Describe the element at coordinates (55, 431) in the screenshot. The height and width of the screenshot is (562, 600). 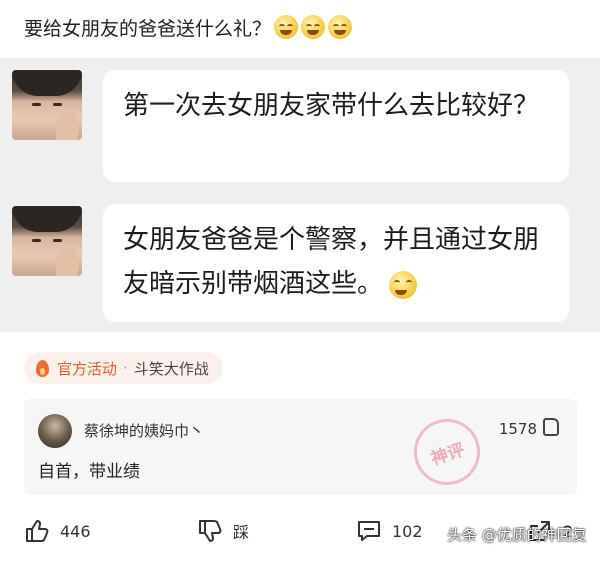
I see `commenter-avatar` at that location.